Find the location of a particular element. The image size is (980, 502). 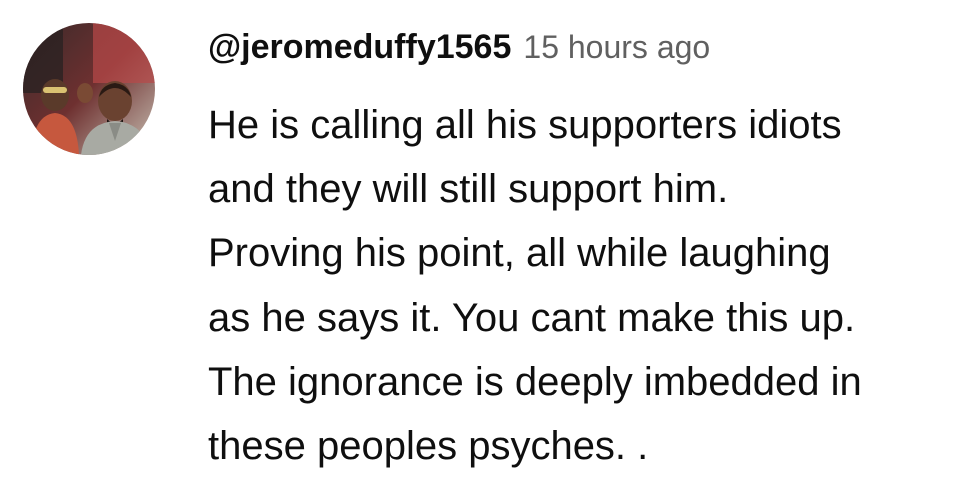

comment-text-line: and they will still support him. is located at coordinates (468, 189).